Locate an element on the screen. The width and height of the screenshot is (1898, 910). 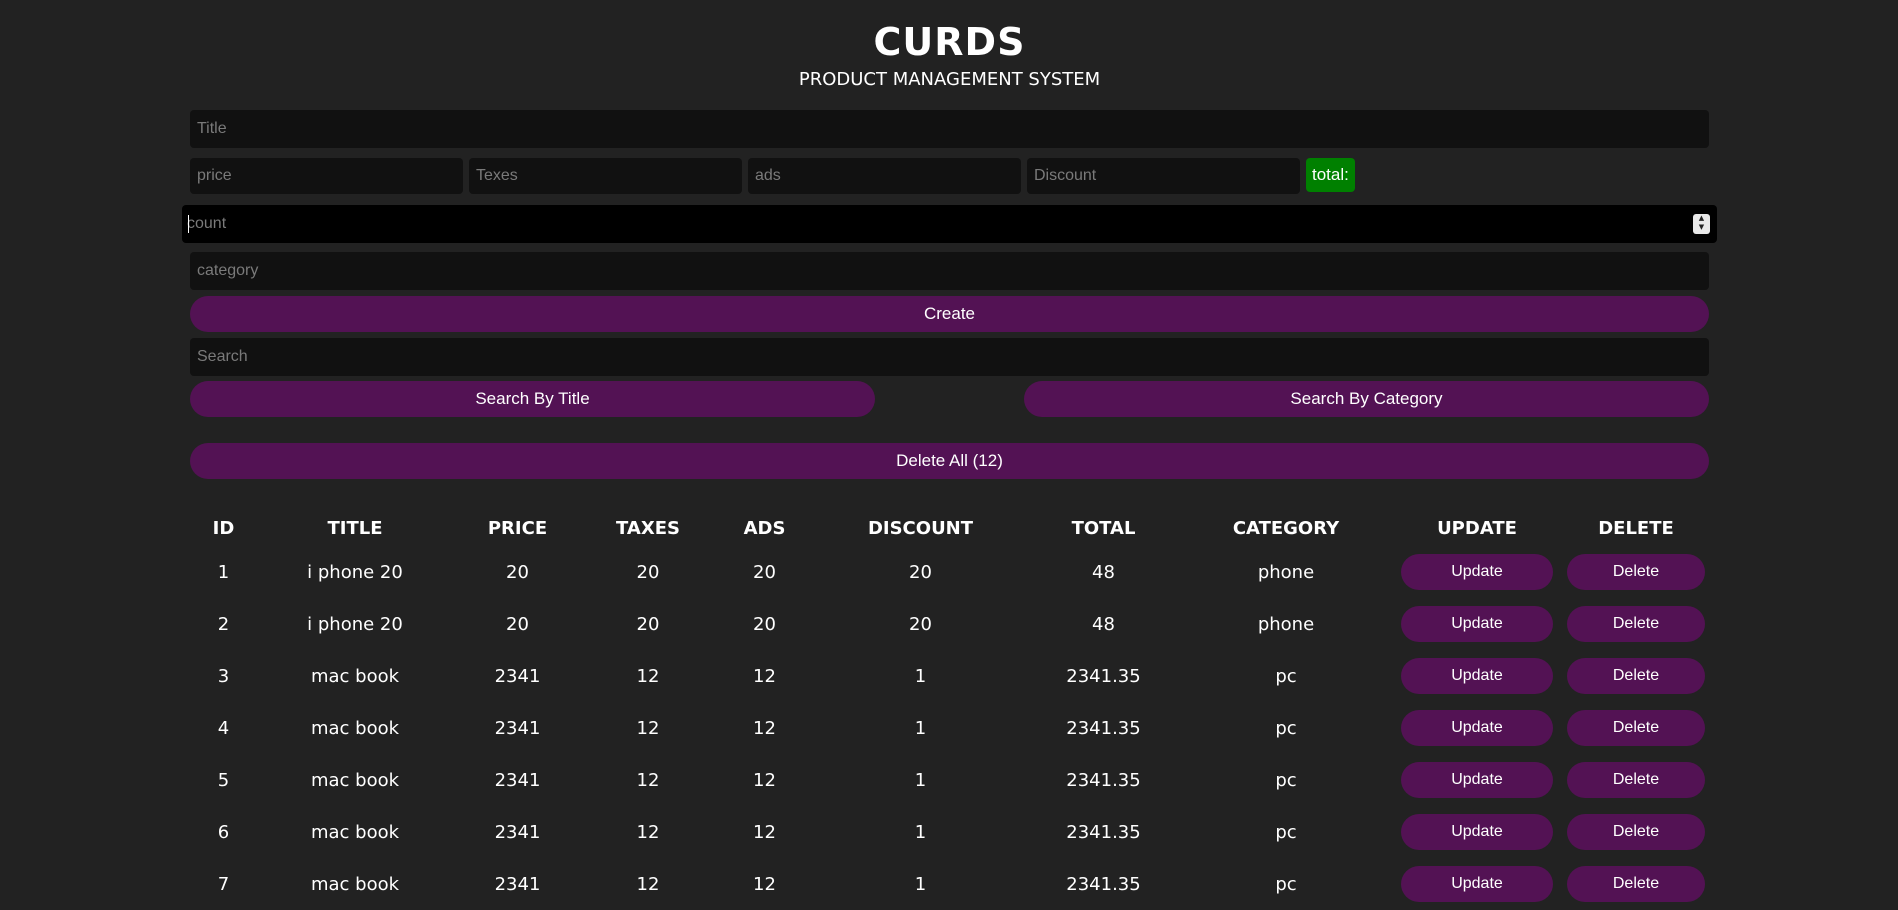
col-header-update: UPDATE is located at coordinates (1477, 528).